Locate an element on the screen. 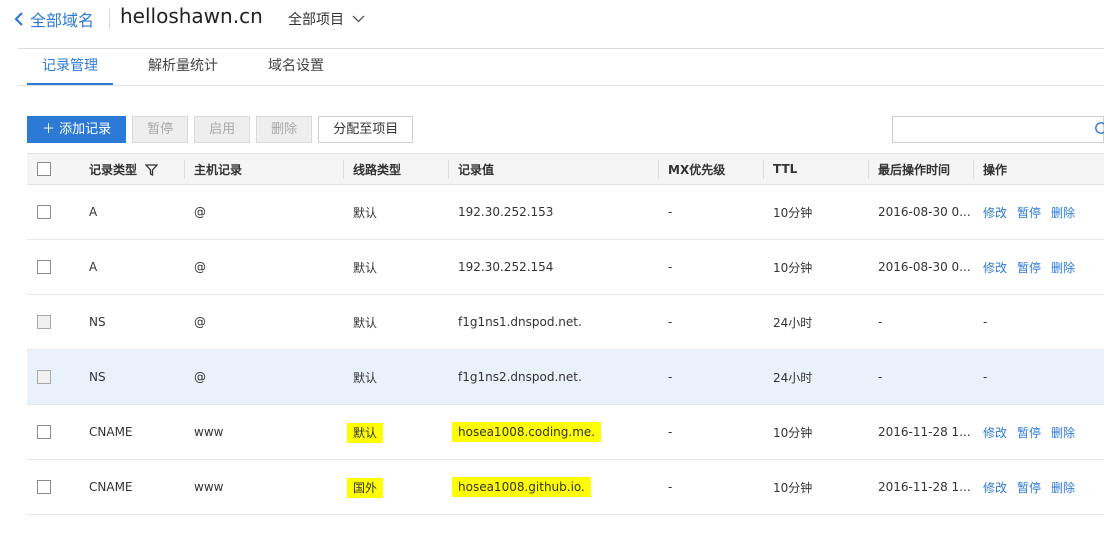  highlighted-line-type: 国外 is located at coordinates (365, 487).